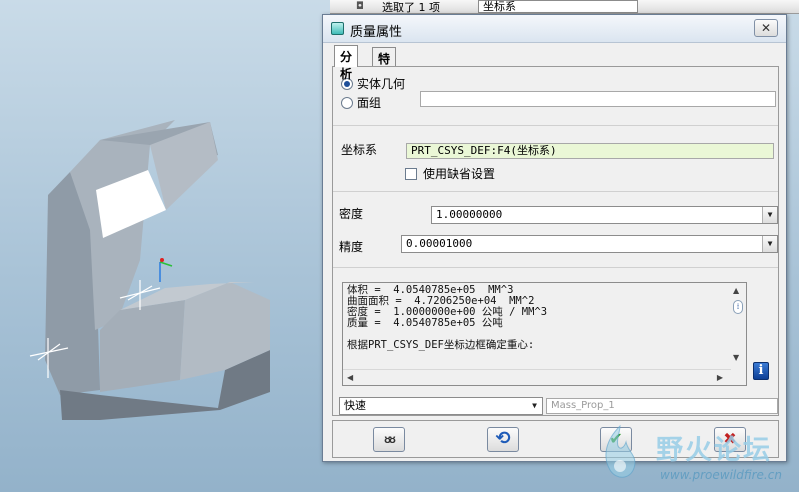  What do you see at coordinates (441, 406) in the screenshot?
I see `mode-select: 快速 ▼` at bounding box center [441, 406].